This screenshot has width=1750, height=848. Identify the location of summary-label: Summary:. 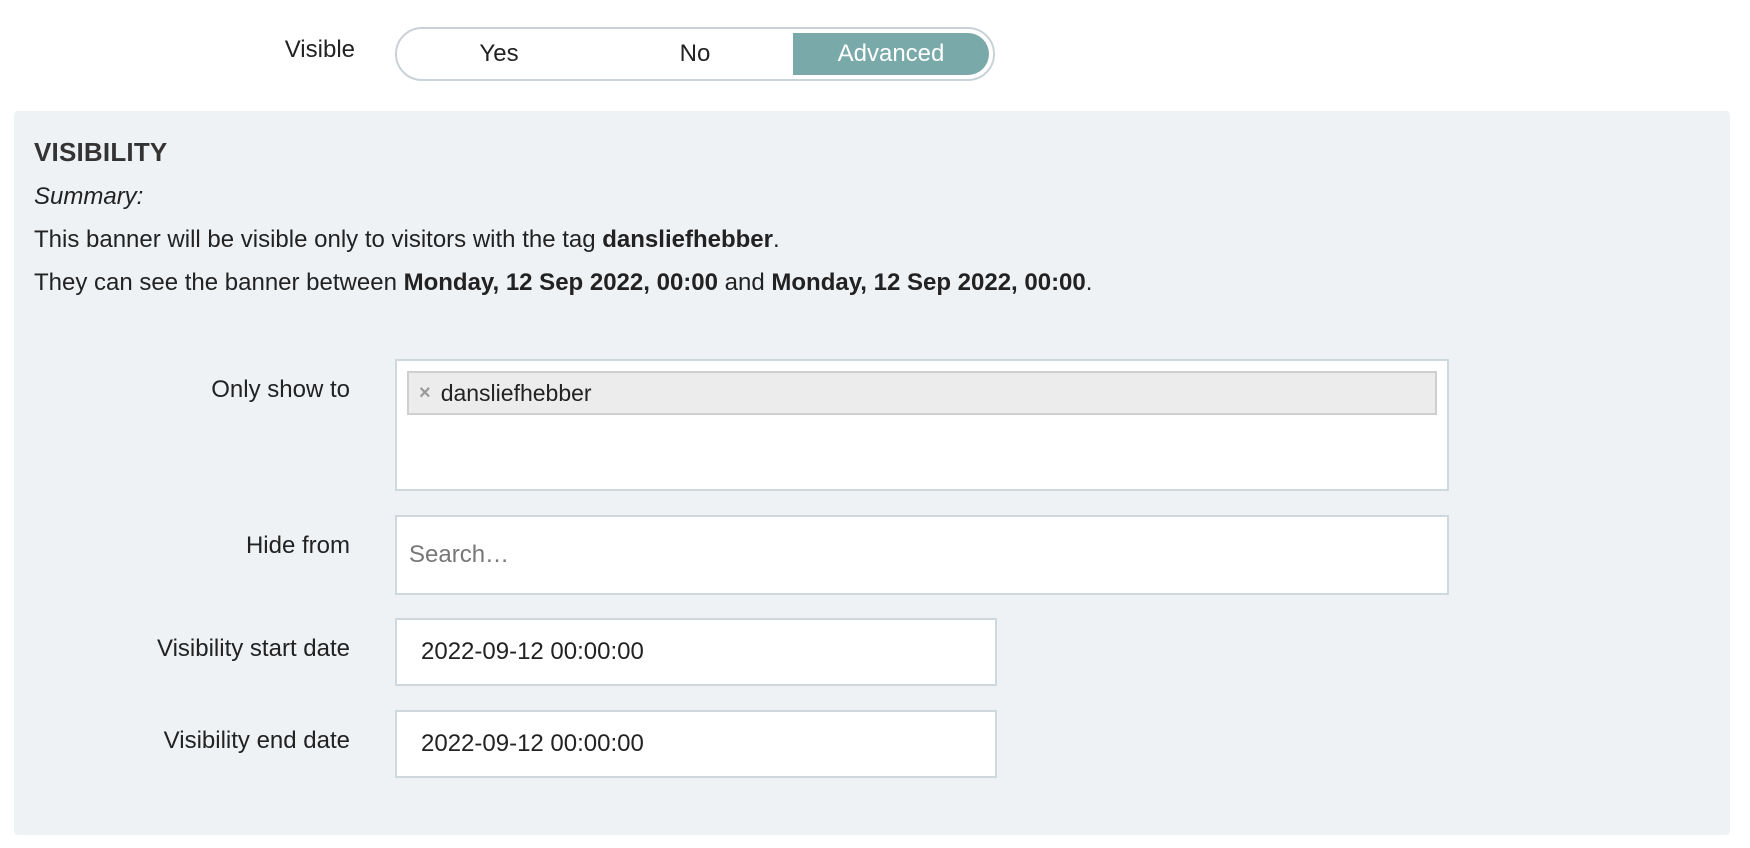
(89, 196).